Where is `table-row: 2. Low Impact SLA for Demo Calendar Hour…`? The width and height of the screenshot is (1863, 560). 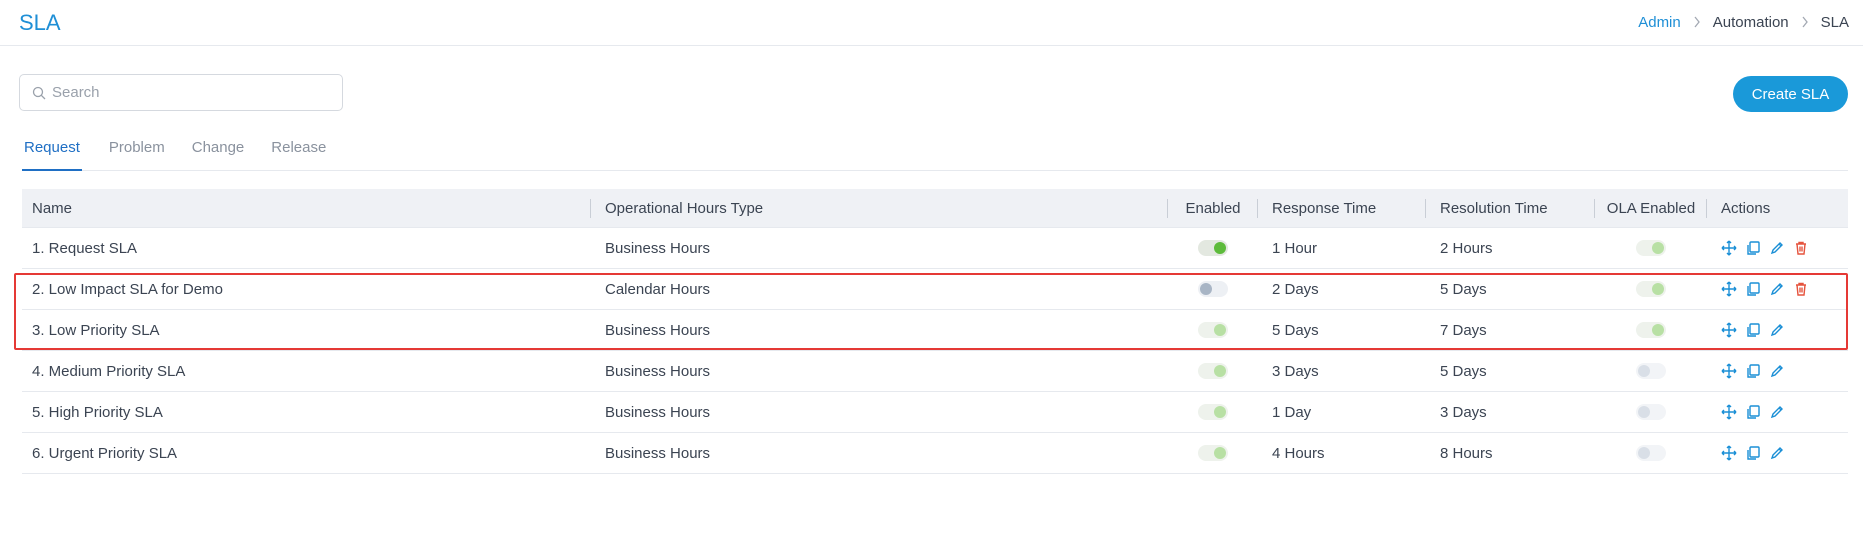
table-row: 2. Low Impact SLA for Demo Calendar Hour… is located at coordinates (935, 289).